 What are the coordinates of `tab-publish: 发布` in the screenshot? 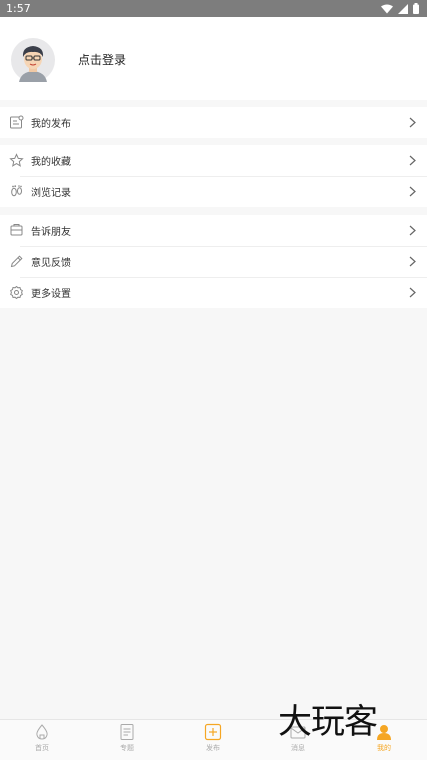 It's located at (213, 741).